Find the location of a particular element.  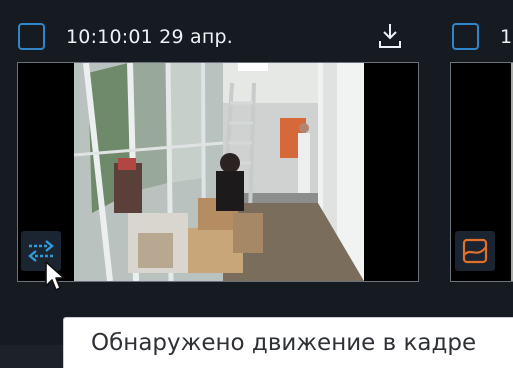

camera-card-2: 1 is located at coordinates (476, 150).